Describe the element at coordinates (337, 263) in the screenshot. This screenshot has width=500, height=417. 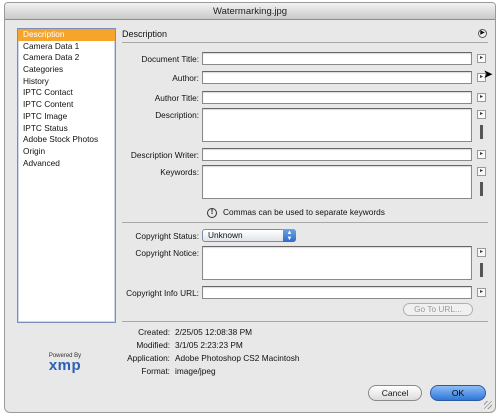
I see `copyright-notice-field` at that location.